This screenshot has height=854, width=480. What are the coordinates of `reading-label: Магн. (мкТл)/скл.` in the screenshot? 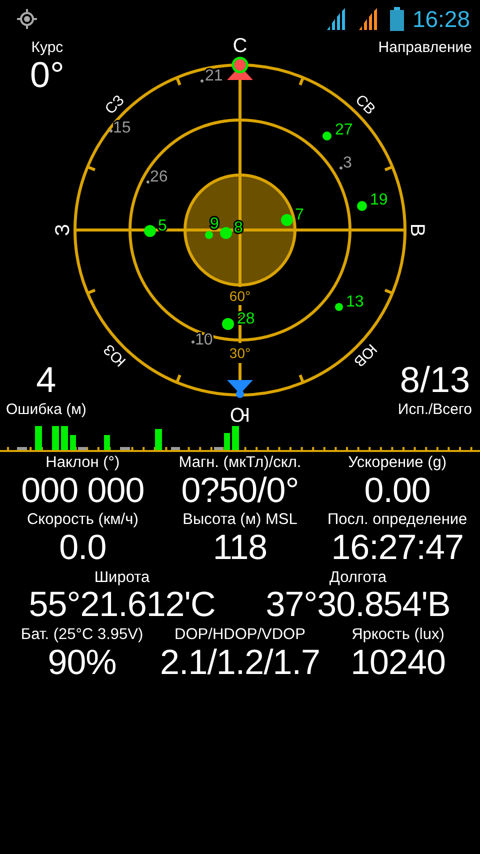 It's located at (240, 463).